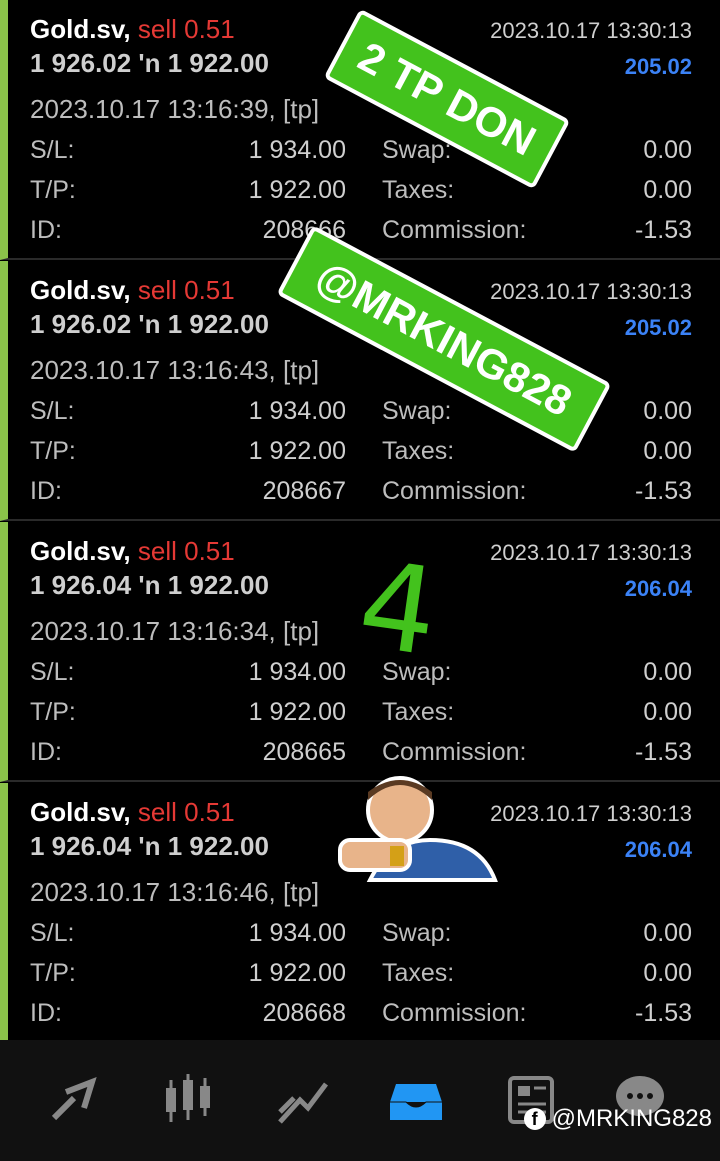 Image resolution: width=720 pixels, height=1161 pixels. I want to click on facebook-watermark: f @MRKING828, so click(617, 1119).